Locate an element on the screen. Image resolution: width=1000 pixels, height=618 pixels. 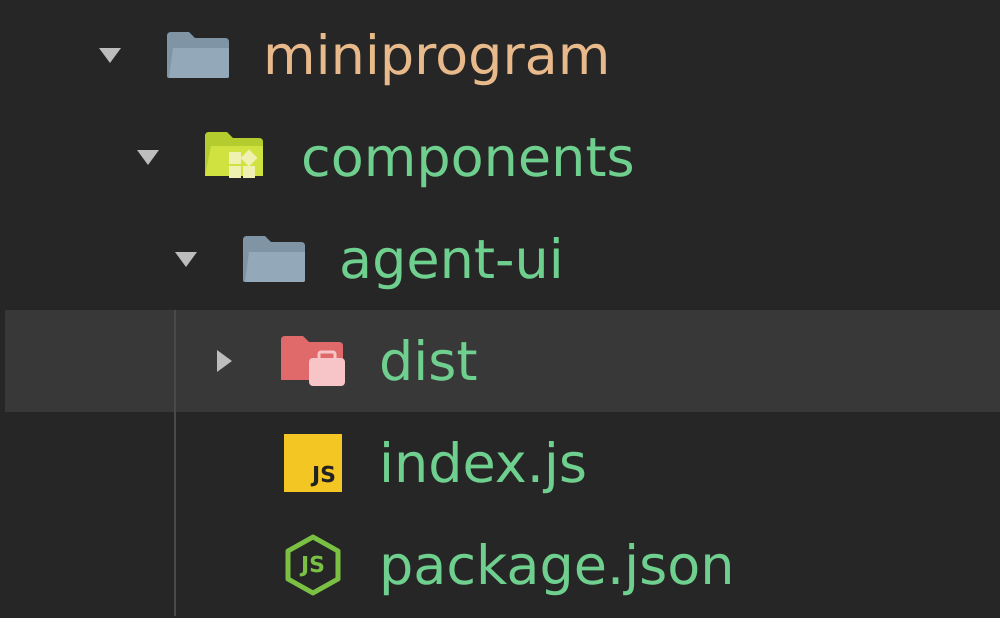
file-name: agent-ui is located at coordinates (451, 259).